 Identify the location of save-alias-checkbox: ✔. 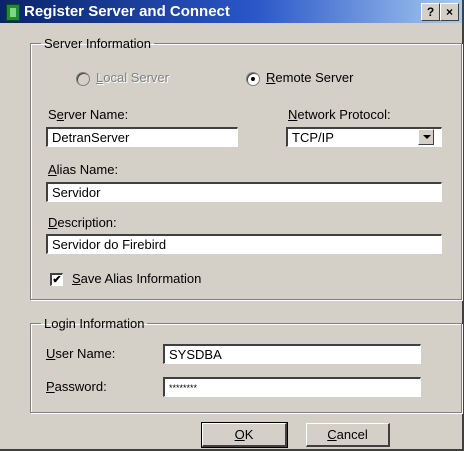
(56, 279).